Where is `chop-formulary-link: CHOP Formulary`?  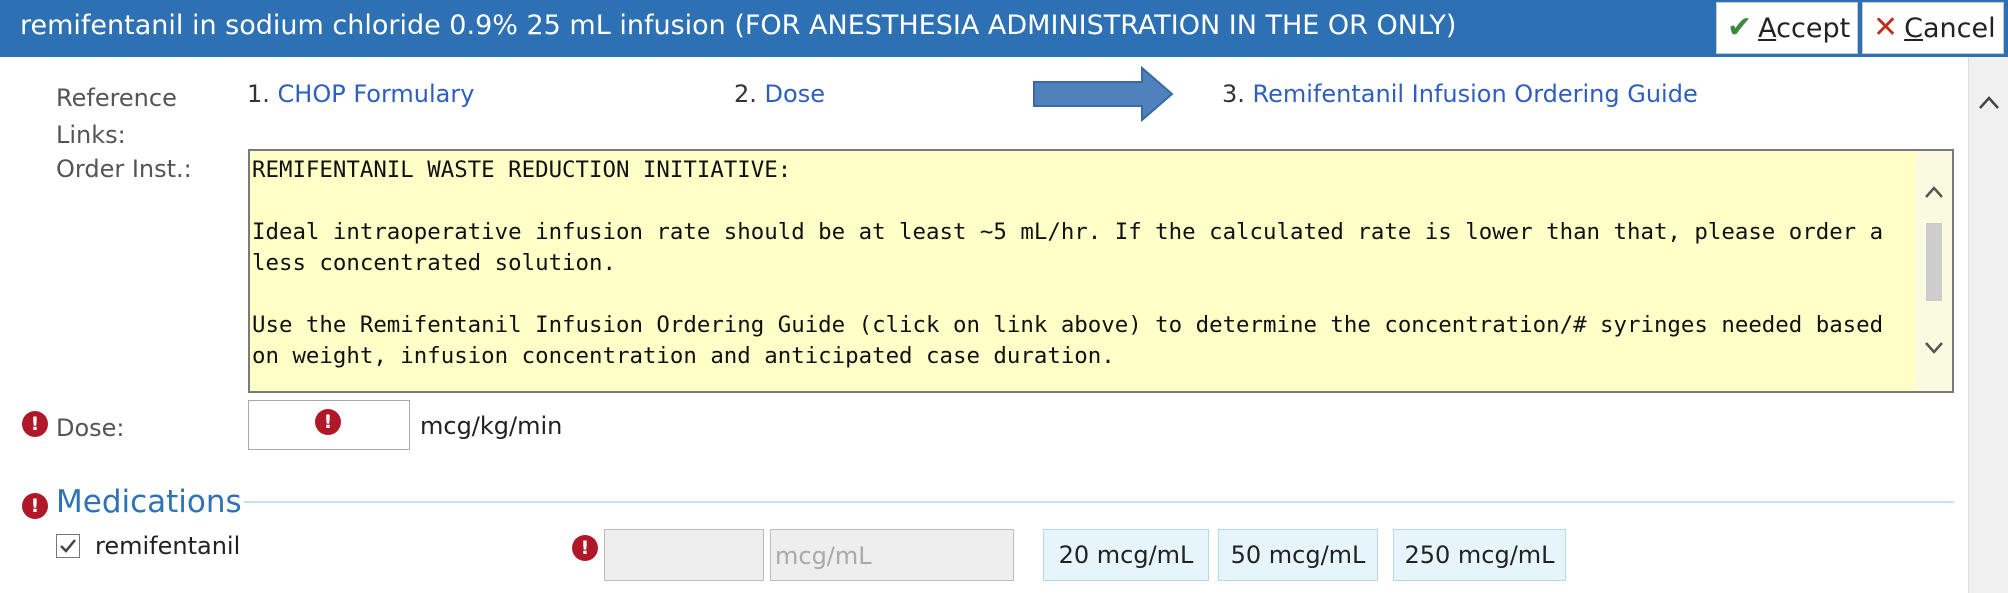 chop-formulary-link: CHOP Formulary is located at coordinates (376, 94).